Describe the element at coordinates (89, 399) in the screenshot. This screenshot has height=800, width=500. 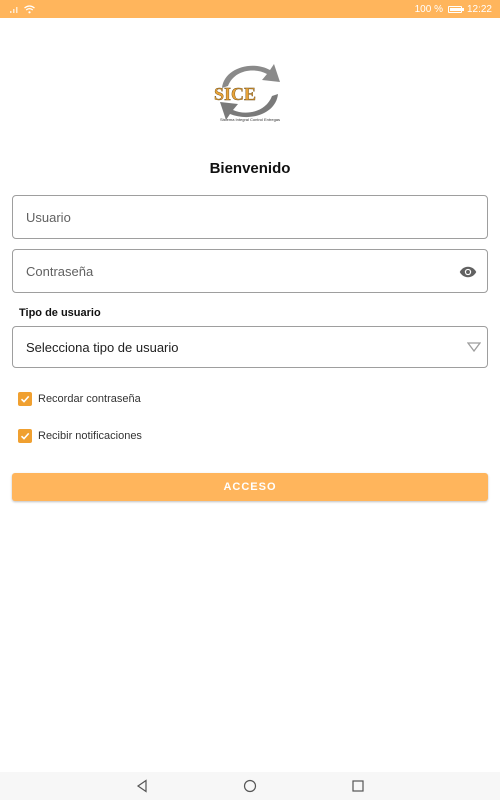
I see `remember-password-label: Recordar contraseña` at that location.